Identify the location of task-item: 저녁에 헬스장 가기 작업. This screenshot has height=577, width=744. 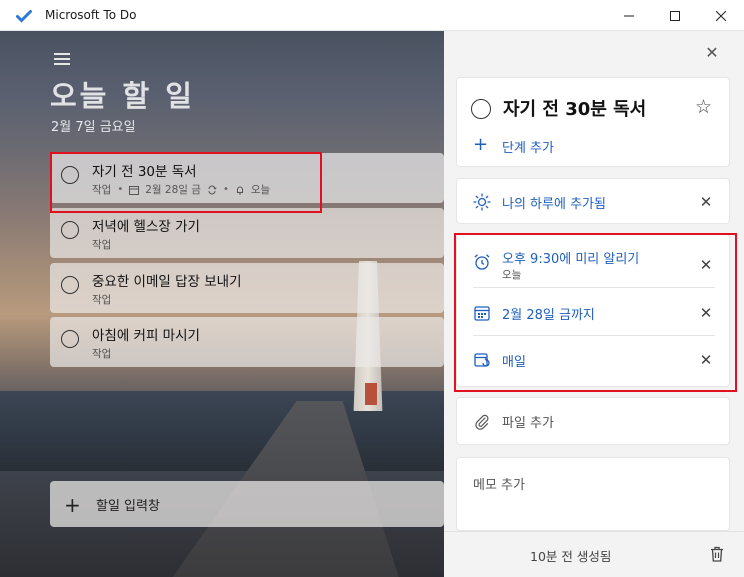
(247, 233).